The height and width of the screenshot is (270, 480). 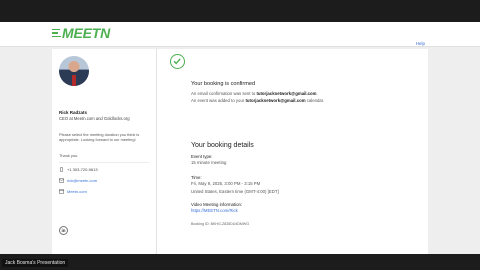 I want to click on video-label: Video Meeting information:, so click(x=217, y=204).